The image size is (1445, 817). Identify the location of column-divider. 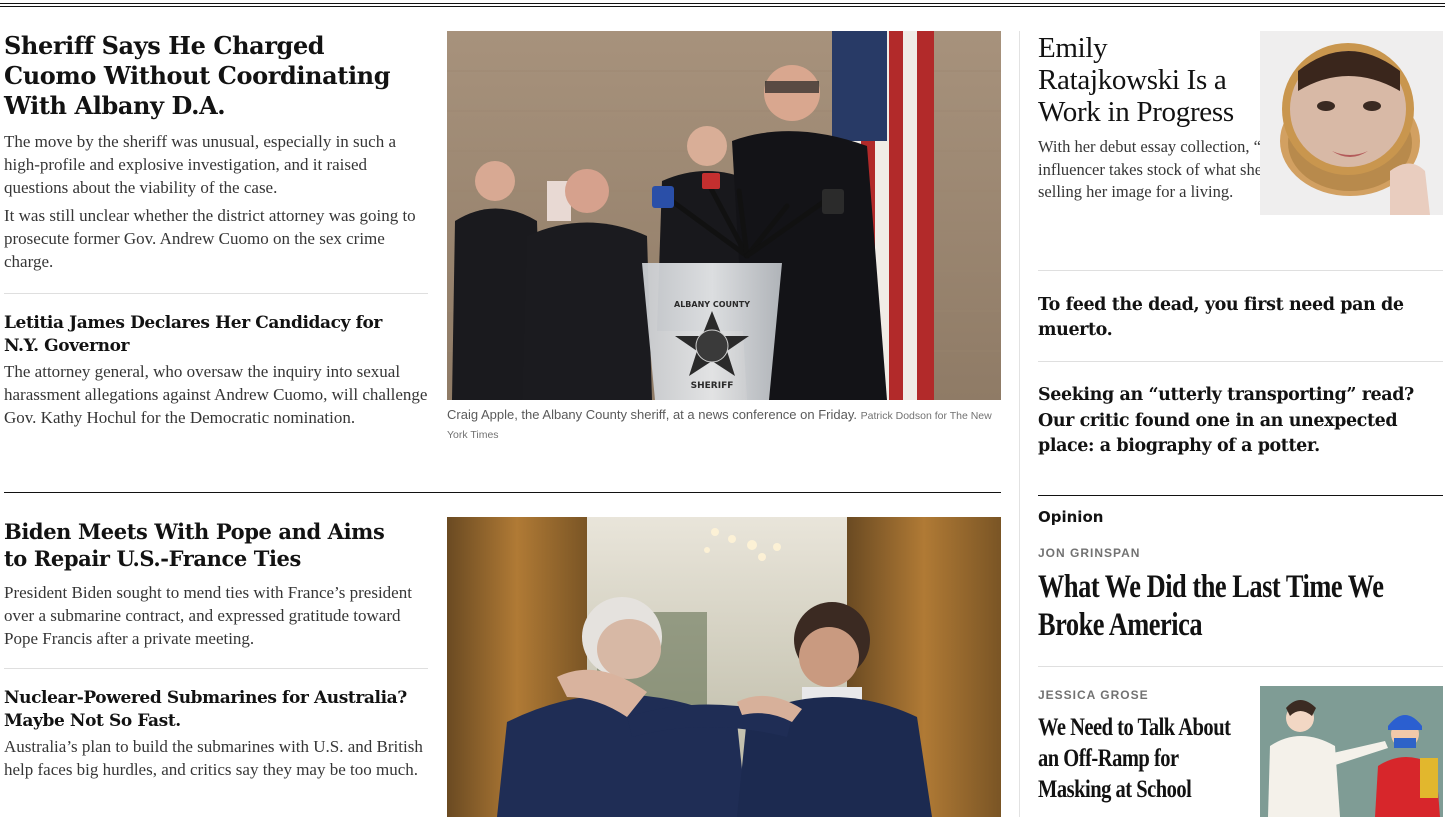
(1019, 424).